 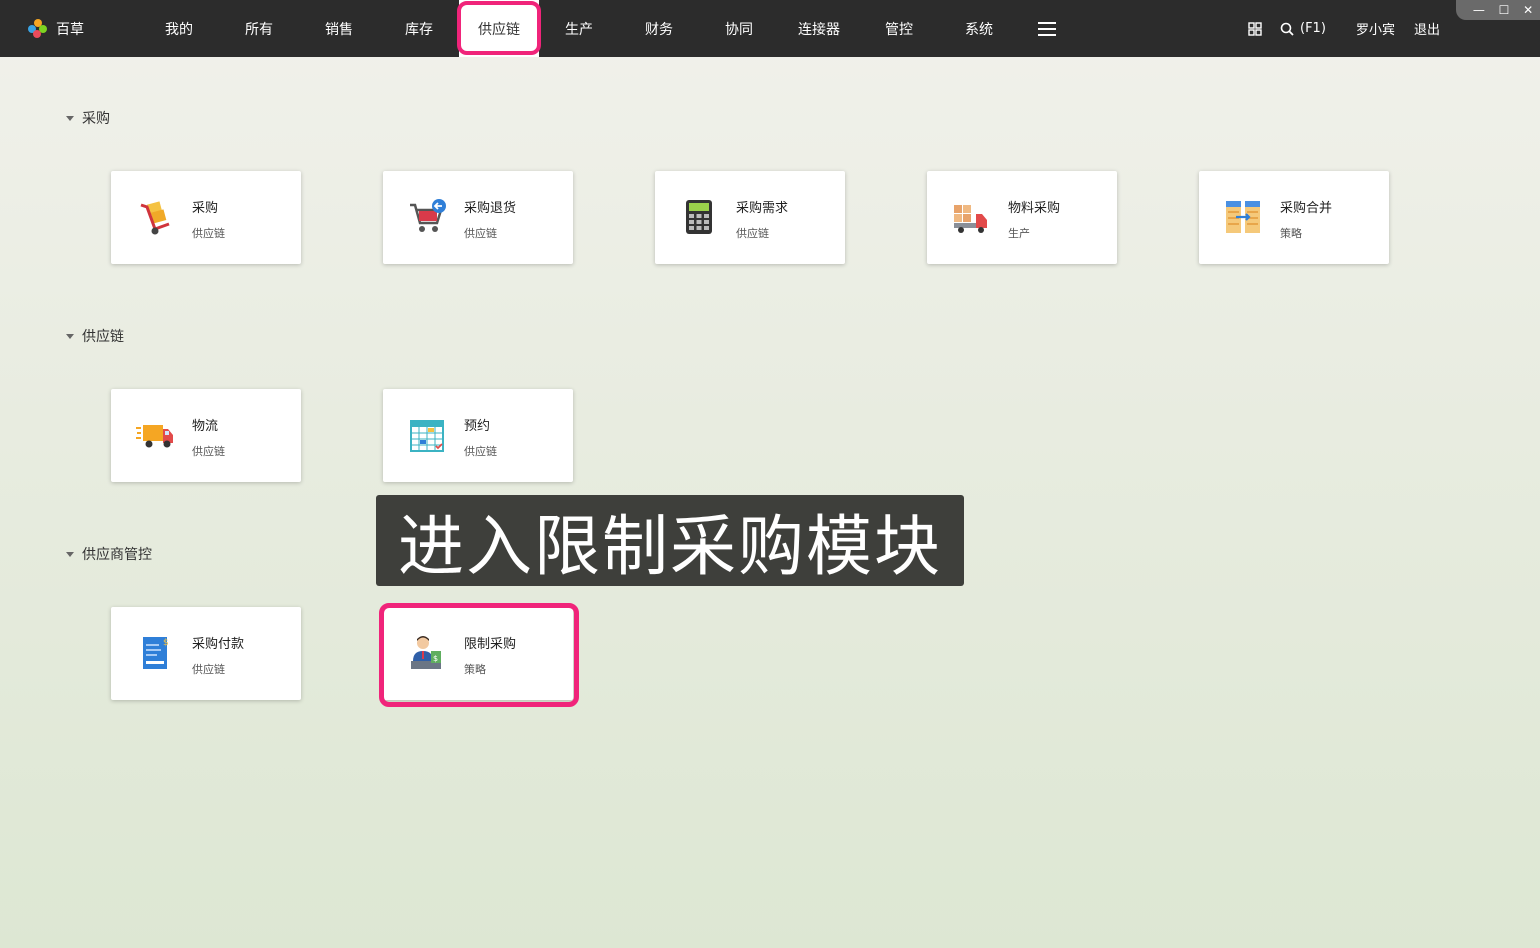 What do you see at coordinates (478, 435) in the screenshot?
I see `app-card-appointment: 预约 供应链` at bounding box center [478, 435].